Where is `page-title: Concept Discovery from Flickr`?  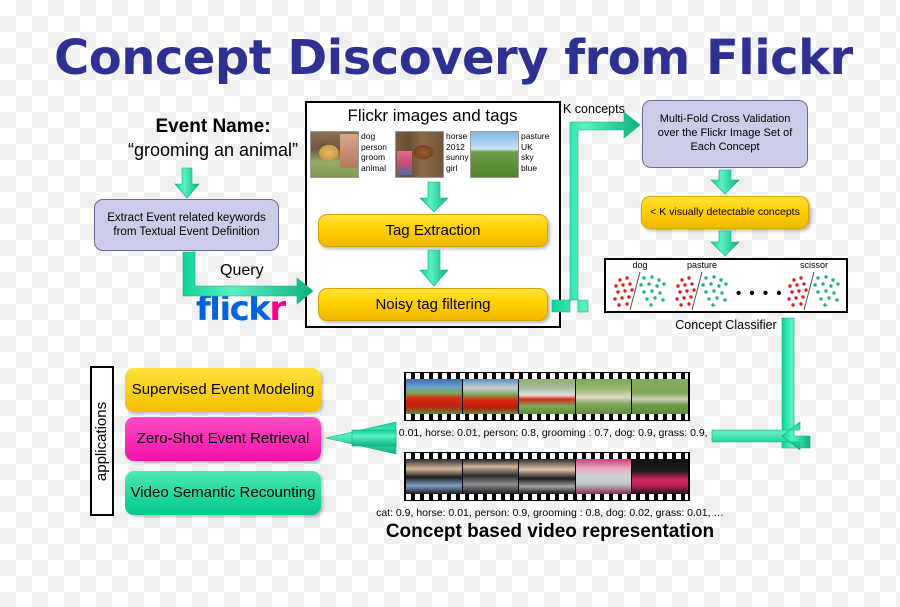
page-title: Concept Discovery from Flickr is located at coordinates (453, 58).